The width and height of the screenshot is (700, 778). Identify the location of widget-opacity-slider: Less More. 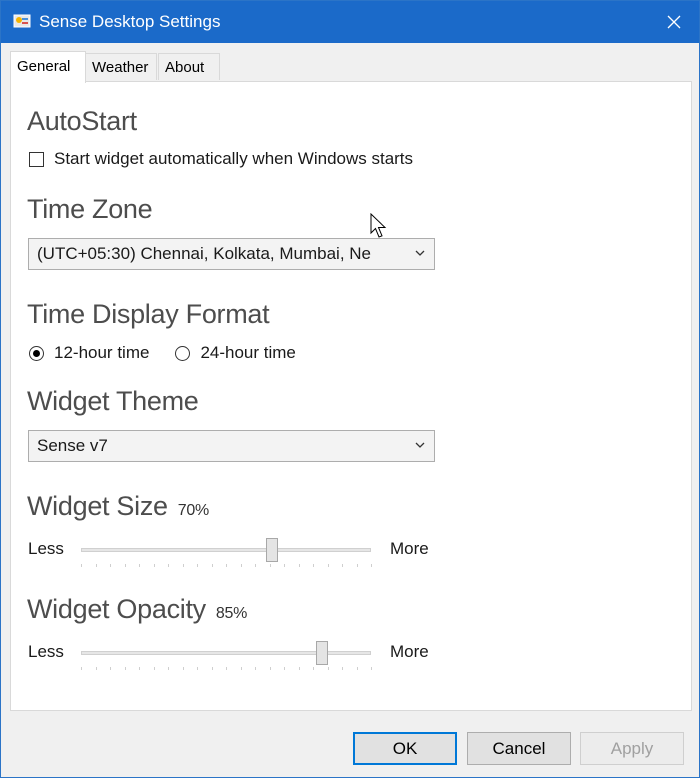
(238, 657).